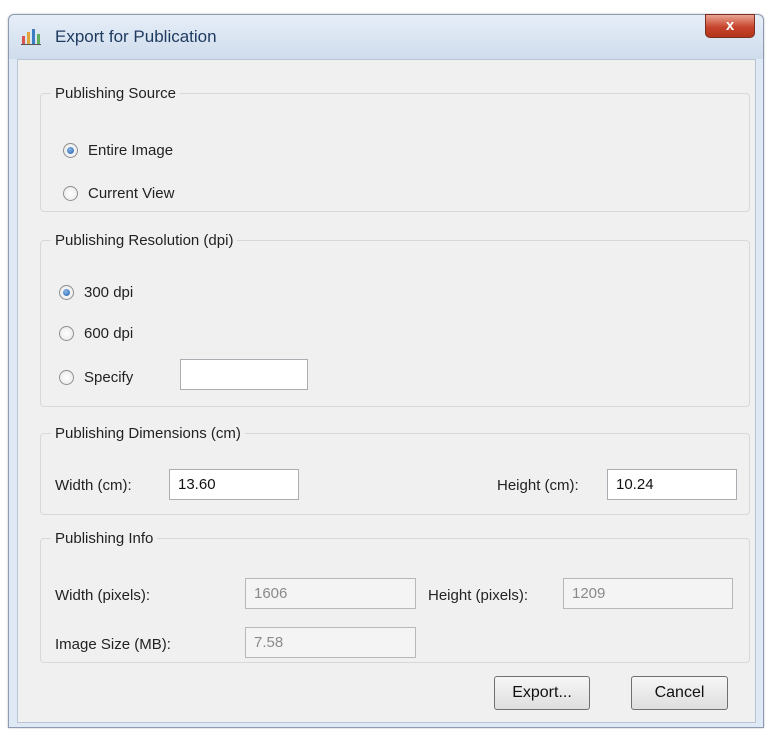 The width and height of the screenshot is (766, 729). What do you see at coordinates (109, 292) in the screenshot?
I see `radio-label: 300 dpi` at bounding box center [109, 292].